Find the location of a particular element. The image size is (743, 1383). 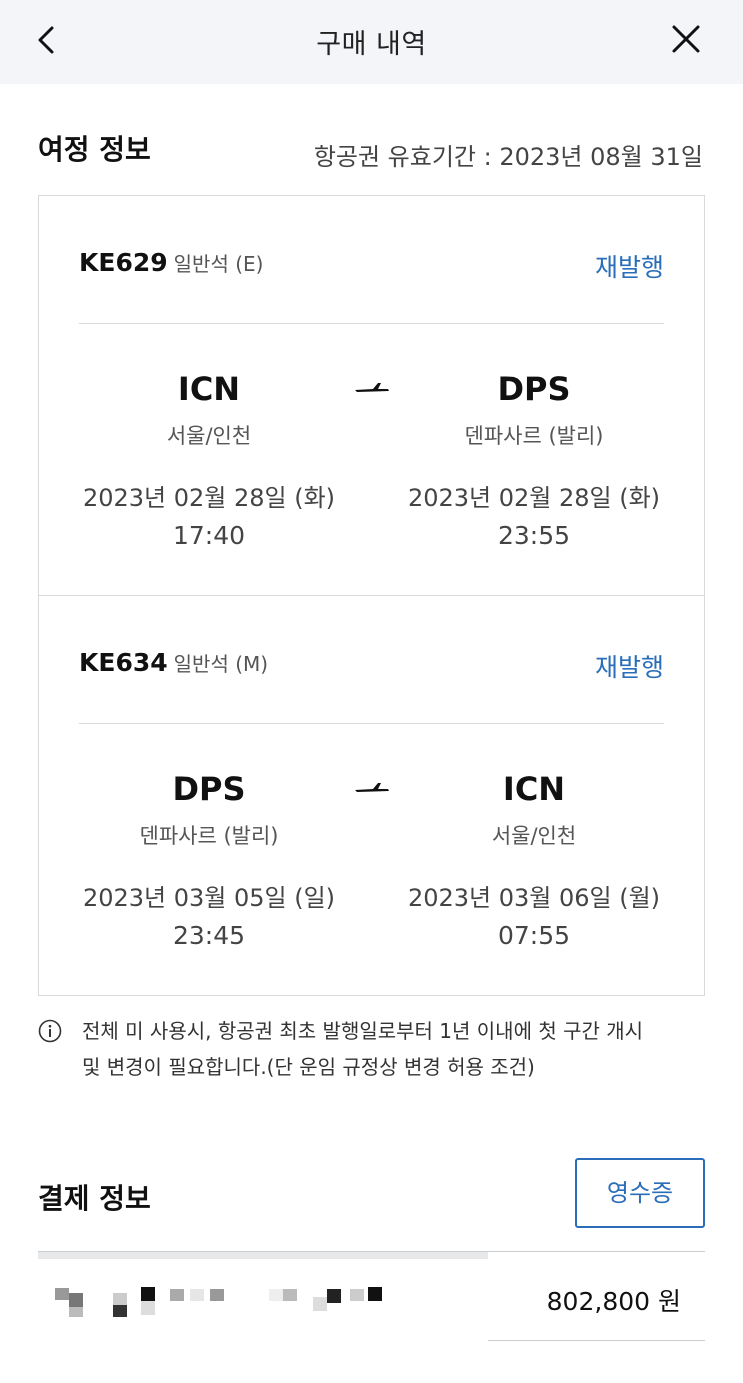

flight-number: KE634 is located at coordinates (123, 662).